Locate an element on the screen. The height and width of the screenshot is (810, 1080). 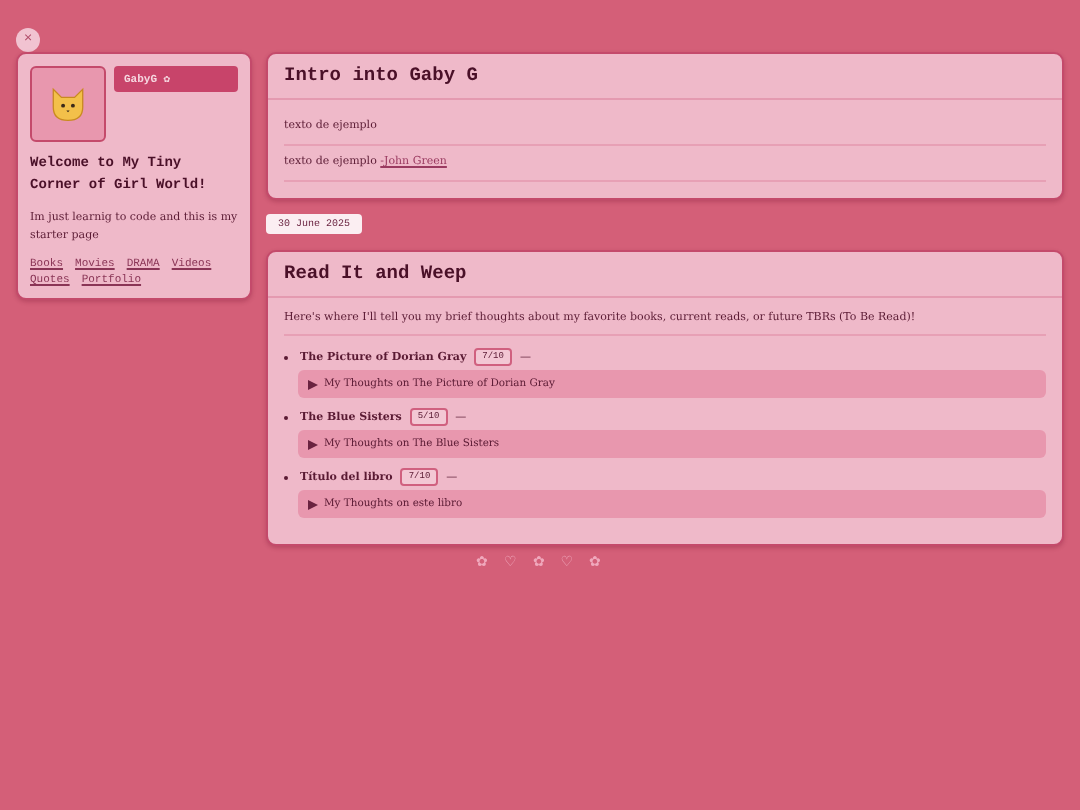
section-title: Intro into Gaby G is located at coordinates (665, 77).